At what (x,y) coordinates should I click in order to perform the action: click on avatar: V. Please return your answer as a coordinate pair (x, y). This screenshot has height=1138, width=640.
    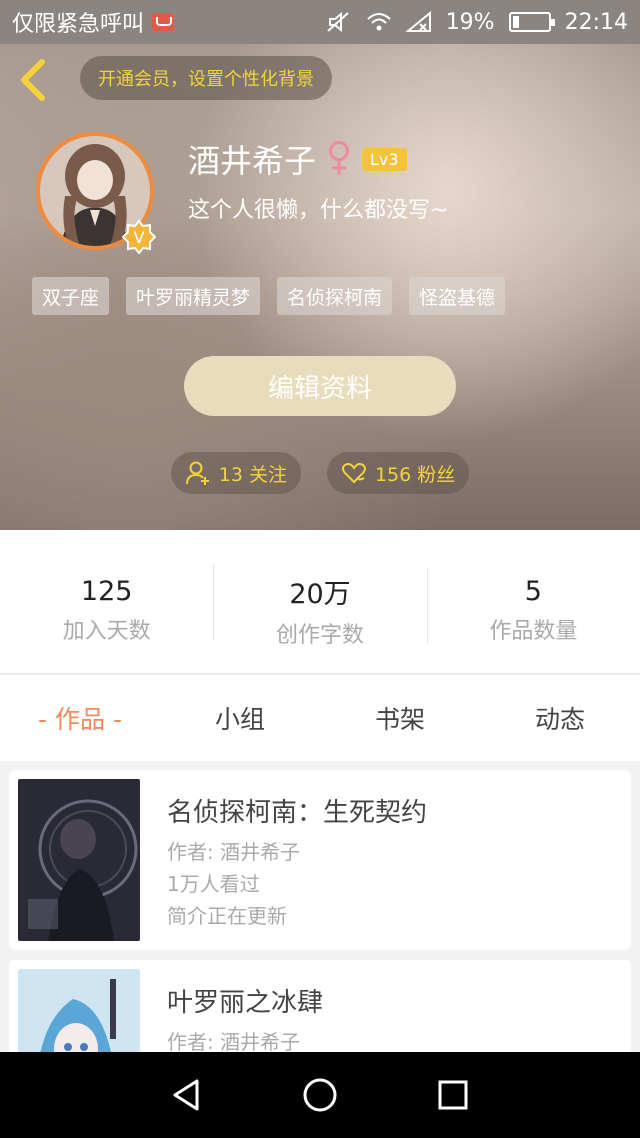
    Looking at the image, I should click on (96, 193).